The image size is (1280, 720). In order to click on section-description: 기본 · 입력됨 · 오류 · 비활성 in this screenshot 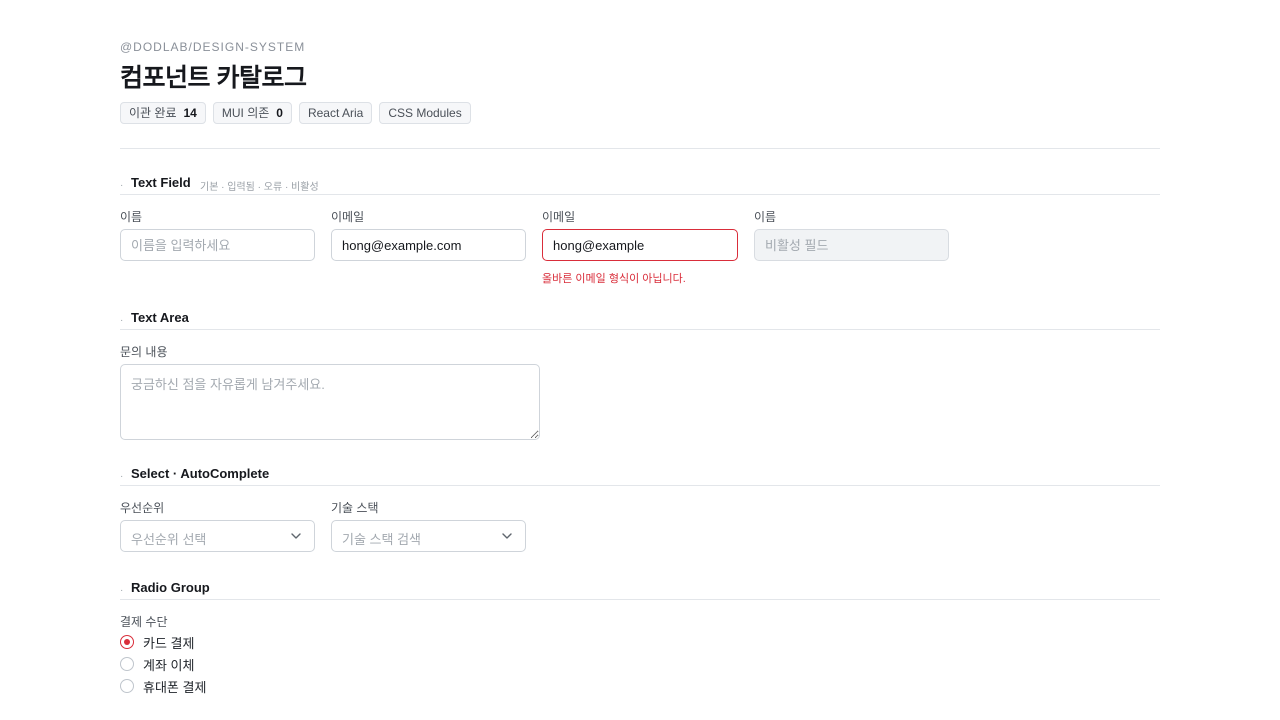, I will do `click(259, 187)`.